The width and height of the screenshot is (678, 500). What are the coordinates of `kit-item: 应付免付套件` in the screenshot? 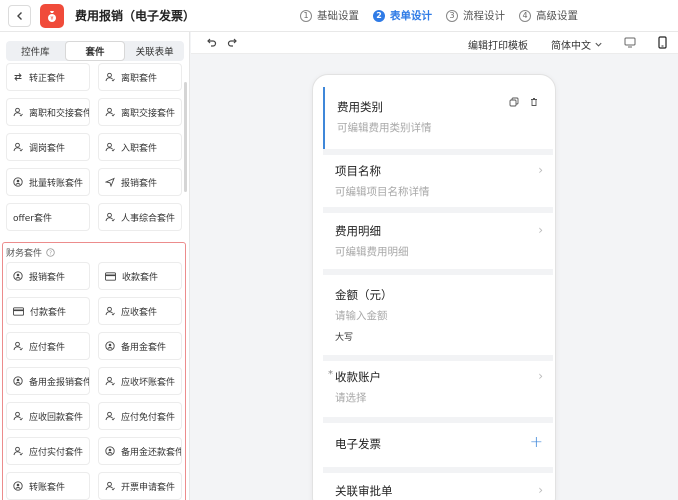 It's located at (140, 416).